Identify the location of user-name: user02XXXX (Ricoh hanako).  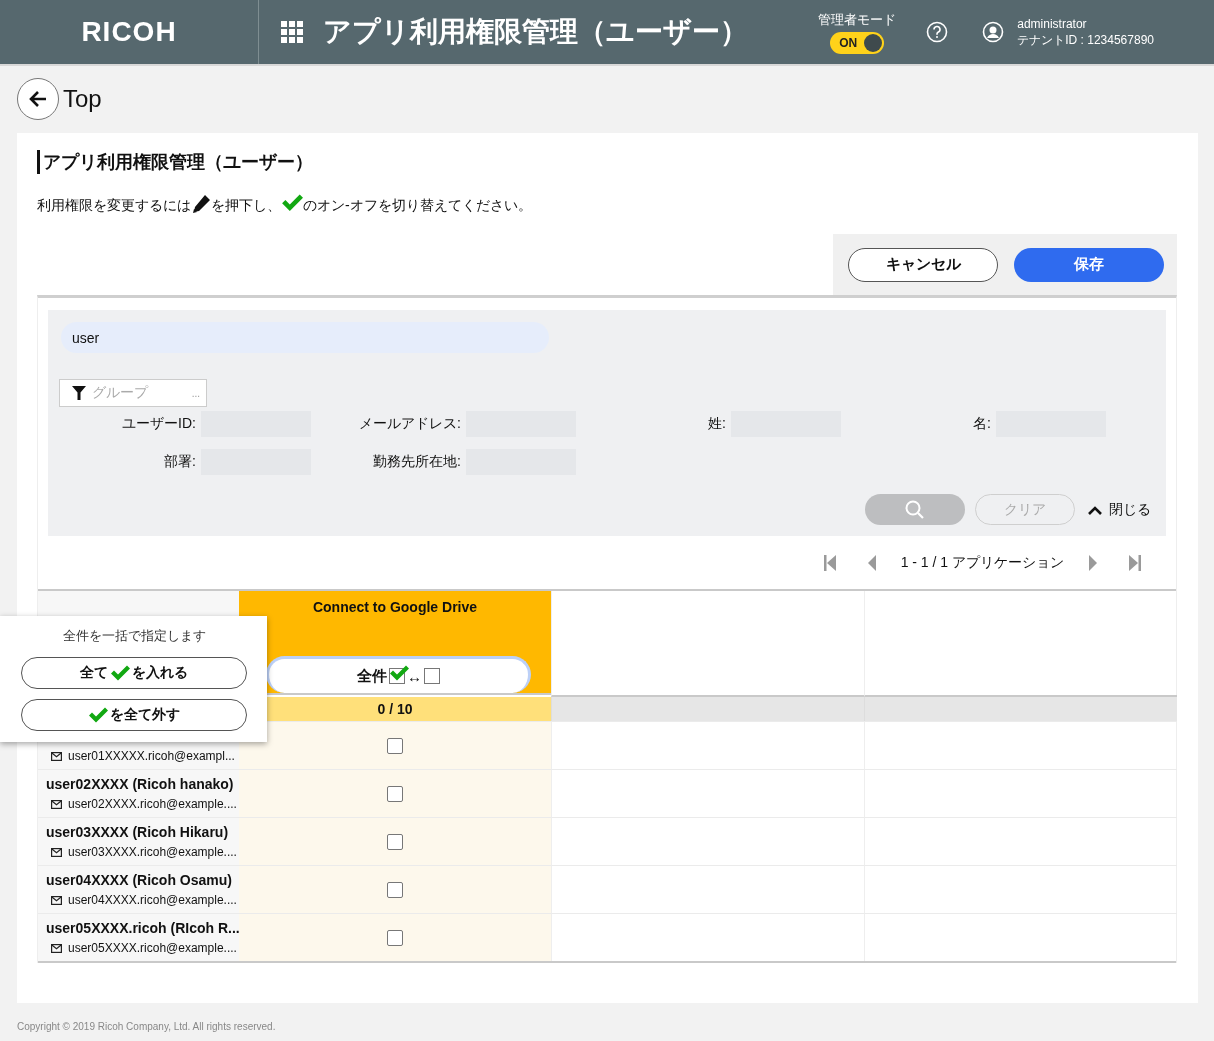
(140, 785).